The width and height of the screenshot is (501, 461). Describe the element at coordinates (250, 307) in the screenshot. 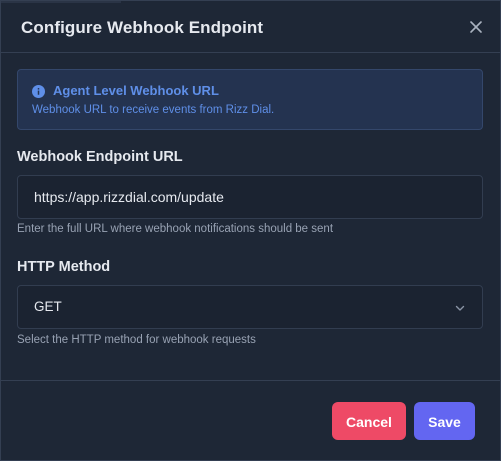

I see `http-method-select: GET` at that location.